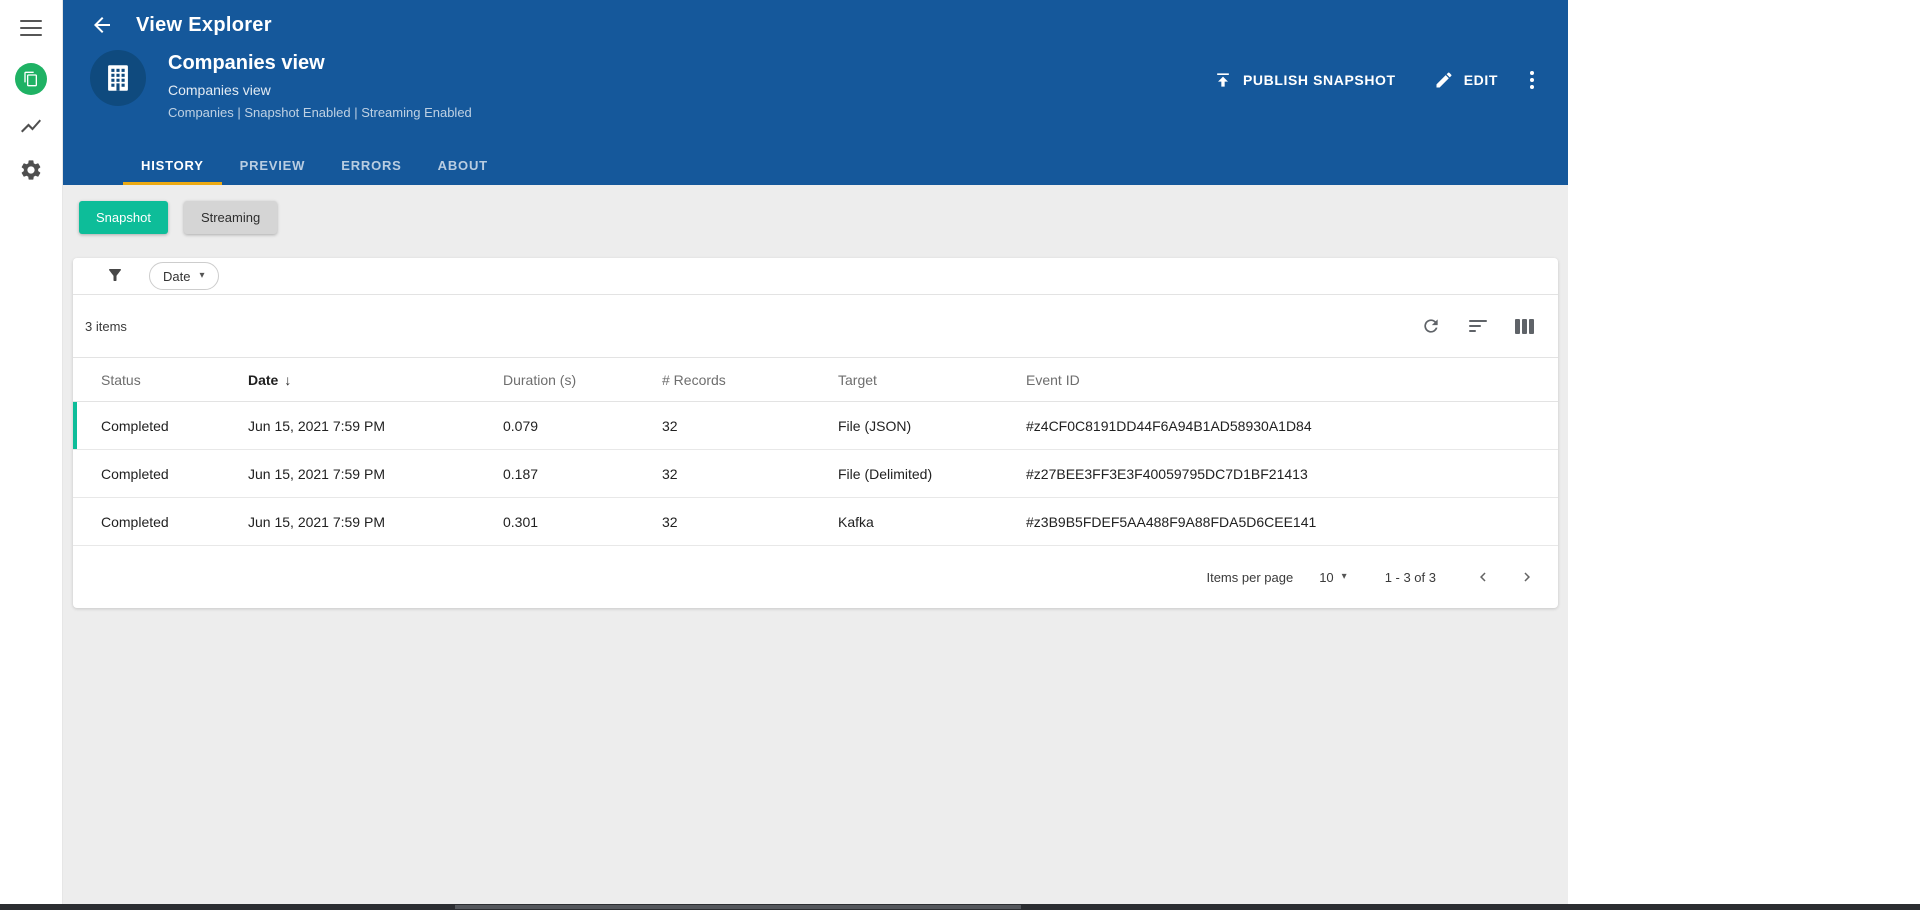 Image resolution: width=1920 pixels, height=910 pixels. What do you see at coordinates (582, 380) in the screenshot?
I see `column-header-duration: Duration (s)` at bounding box center [582, 380].